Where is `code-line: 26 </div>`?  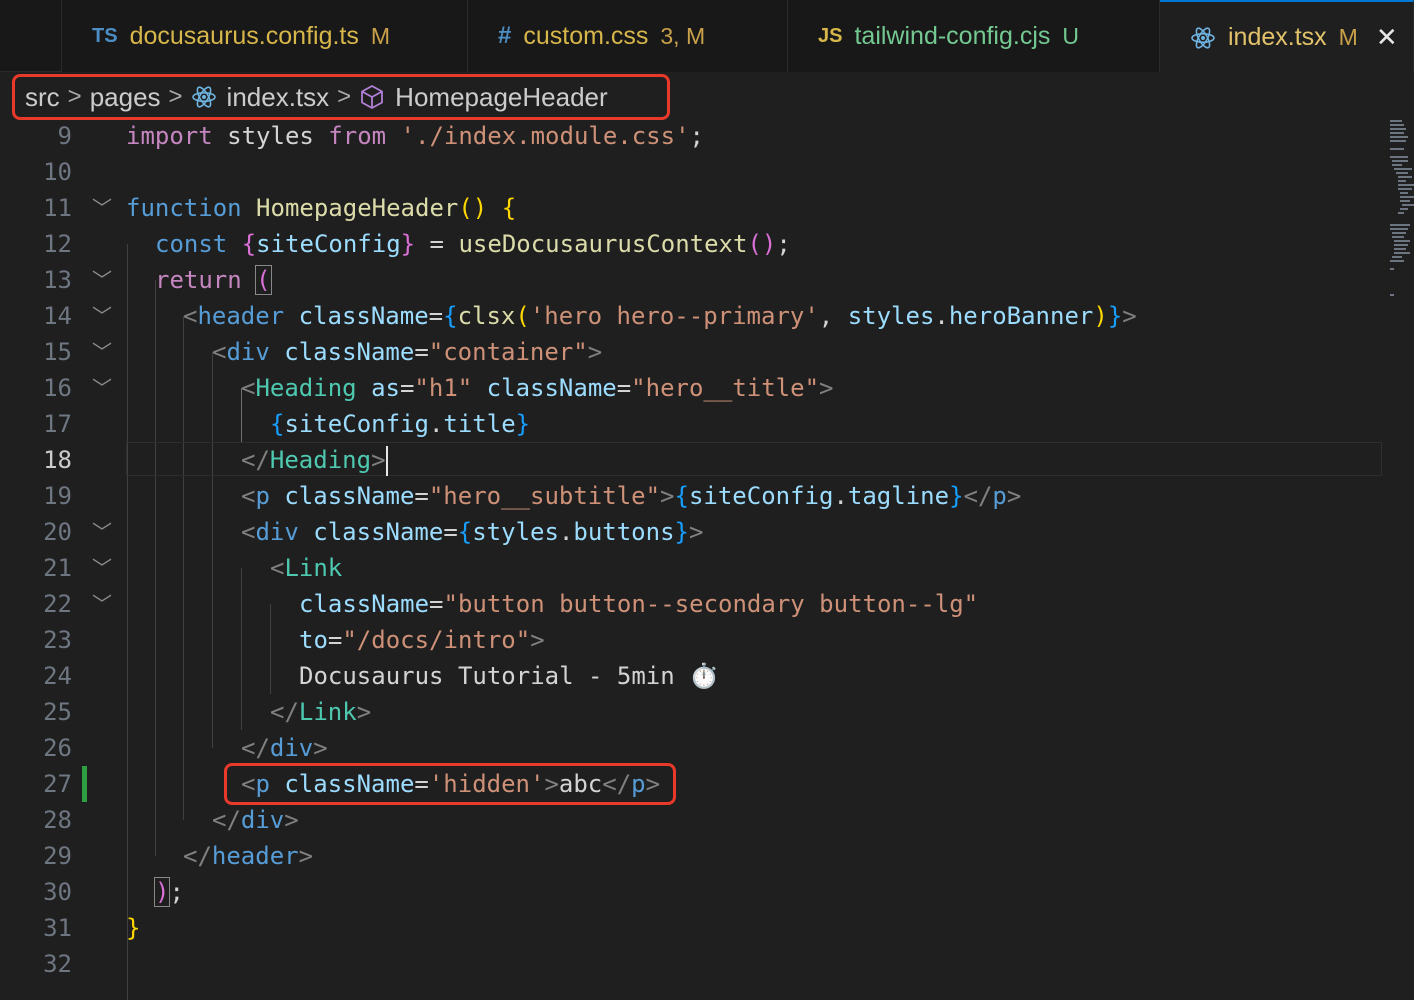 code-line: 26 </div> is located at coordinates (692, 748).